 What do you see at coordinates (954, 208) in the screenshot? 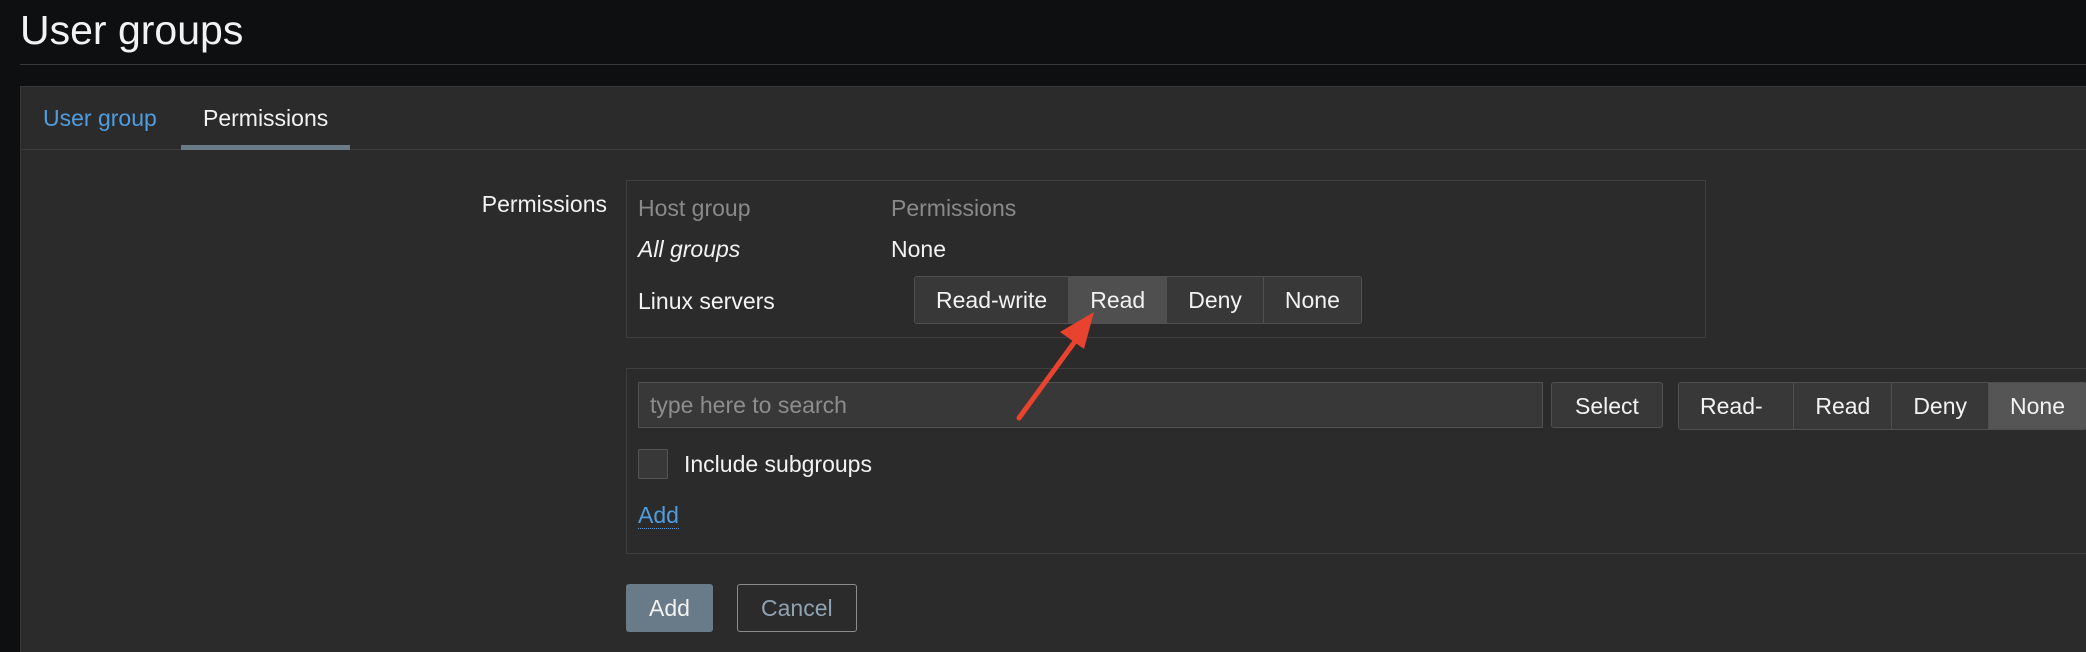
I see `column-header-permissions: Permissions` at bounding box center [954, 208].